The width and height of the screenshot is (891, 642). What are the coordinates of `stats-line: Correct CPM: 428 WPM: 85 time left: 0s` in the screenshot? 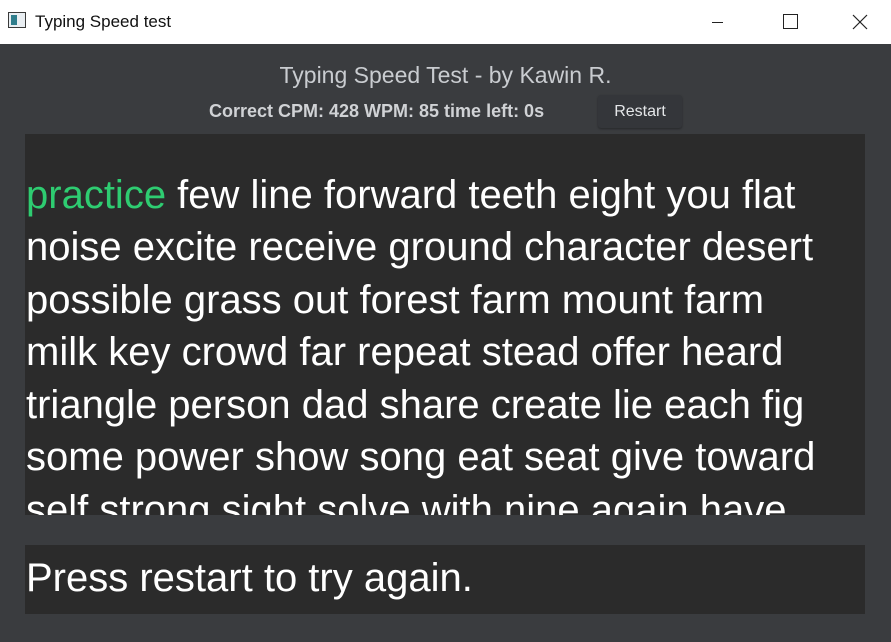 It's located at (377, 111).